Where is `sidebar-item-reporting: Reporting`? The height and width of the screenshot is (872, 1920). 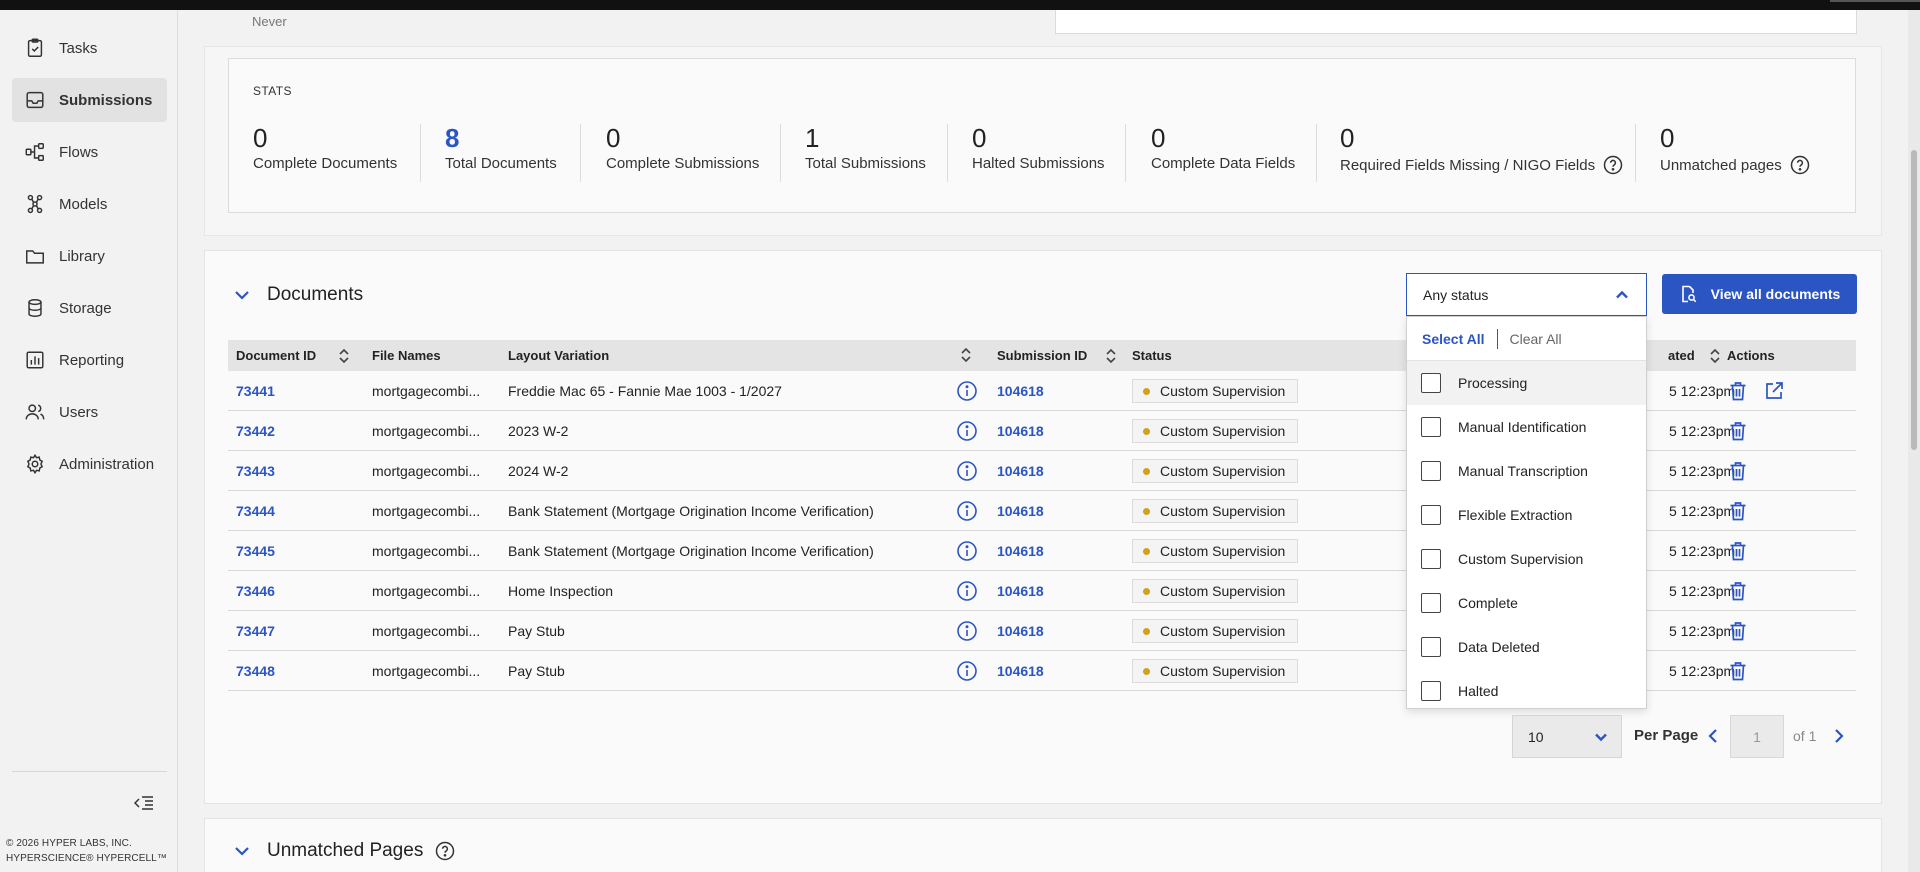 sidebar-item-reporting: Reporting is located at coordinates (89, 360).